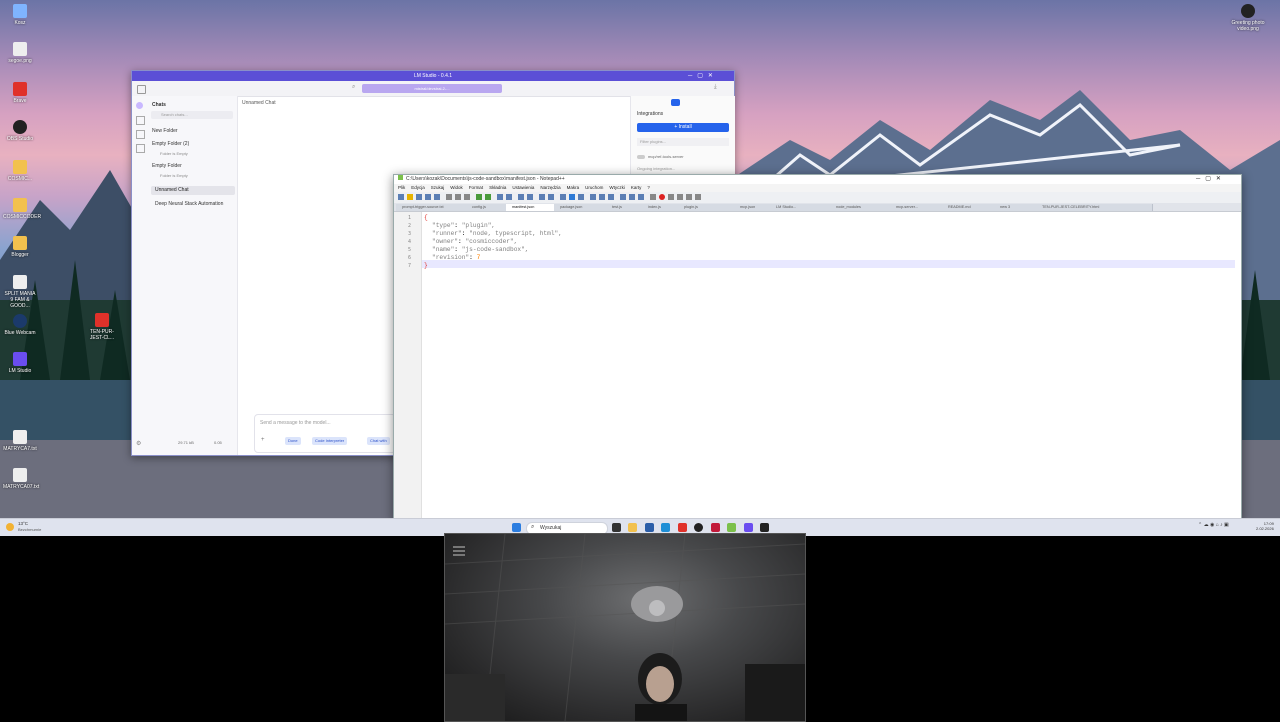  What do you see at coordinates (764, 527) in the screenshot?
I see `terminal-icon` at bounding box center [764, 527].